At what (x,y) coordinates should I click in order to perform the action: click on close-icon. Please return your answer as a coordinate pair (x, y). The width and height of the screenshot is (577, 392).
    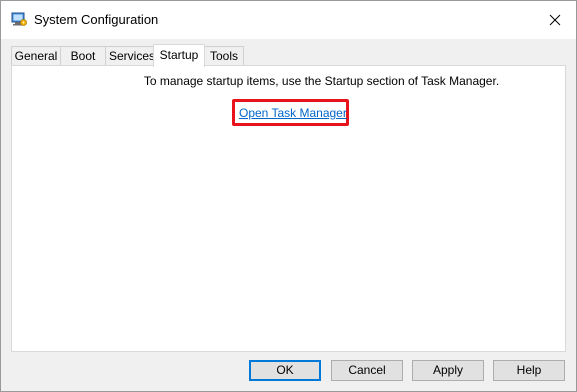
    Looking at the image, I should click on (555, 20).